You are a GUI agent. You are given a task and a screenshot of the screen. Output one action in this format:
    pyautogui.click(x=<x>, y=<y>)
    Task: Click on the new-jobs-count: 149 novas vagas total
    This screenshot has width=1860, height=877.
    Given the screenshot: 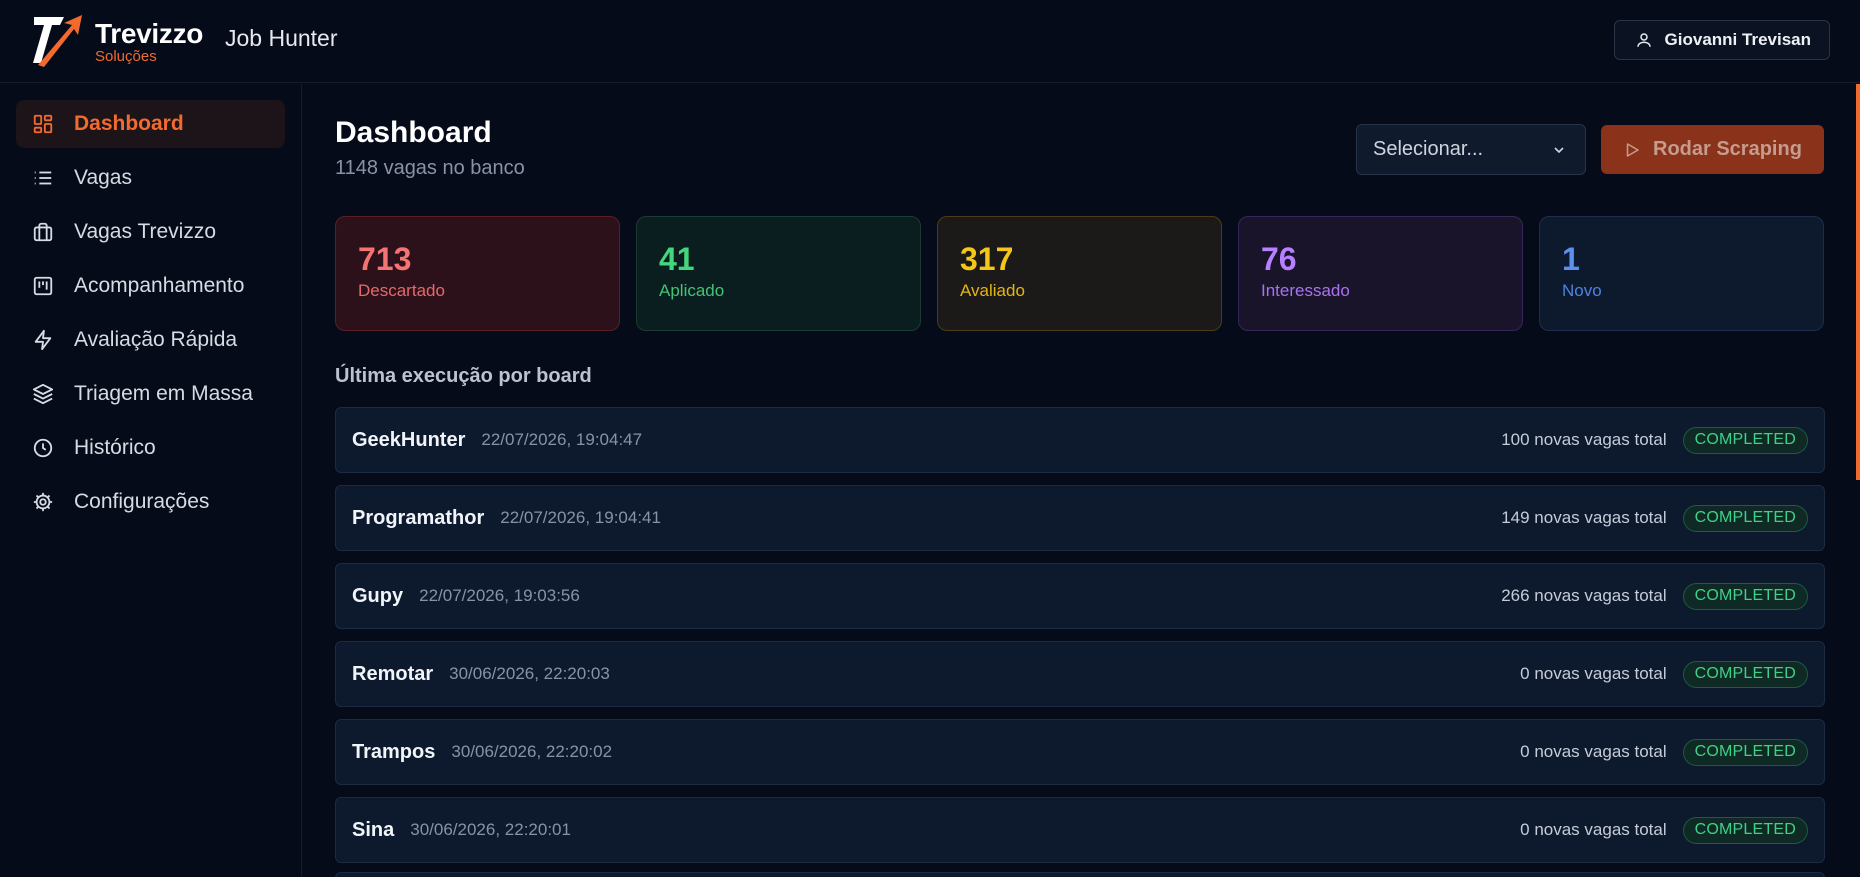 What is the action you would take?
    pyautogui.click(x=1584, y=517)
    